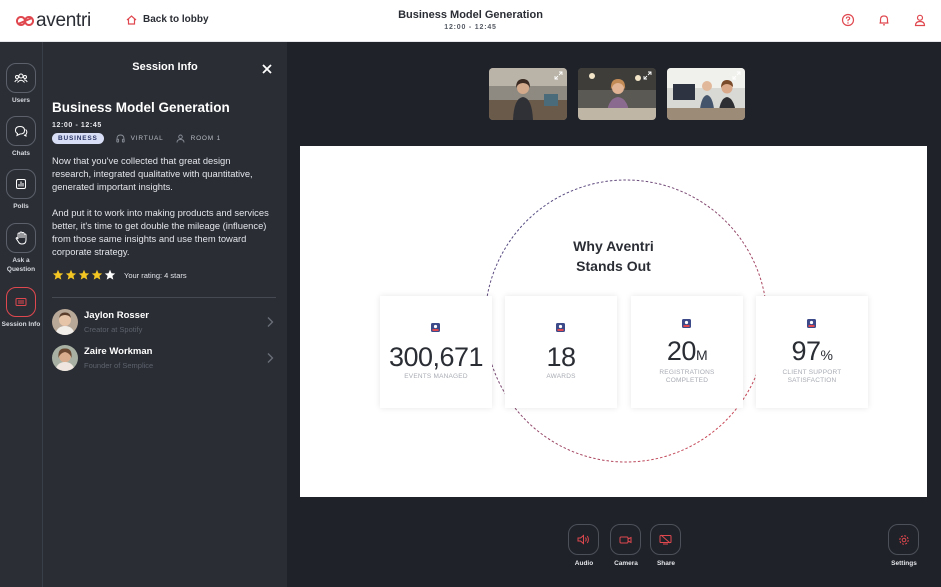 The height and width of the screenshot is (587, 941). I want to click on slide-title: Why Aventri Stands Out, so click(613, 256).